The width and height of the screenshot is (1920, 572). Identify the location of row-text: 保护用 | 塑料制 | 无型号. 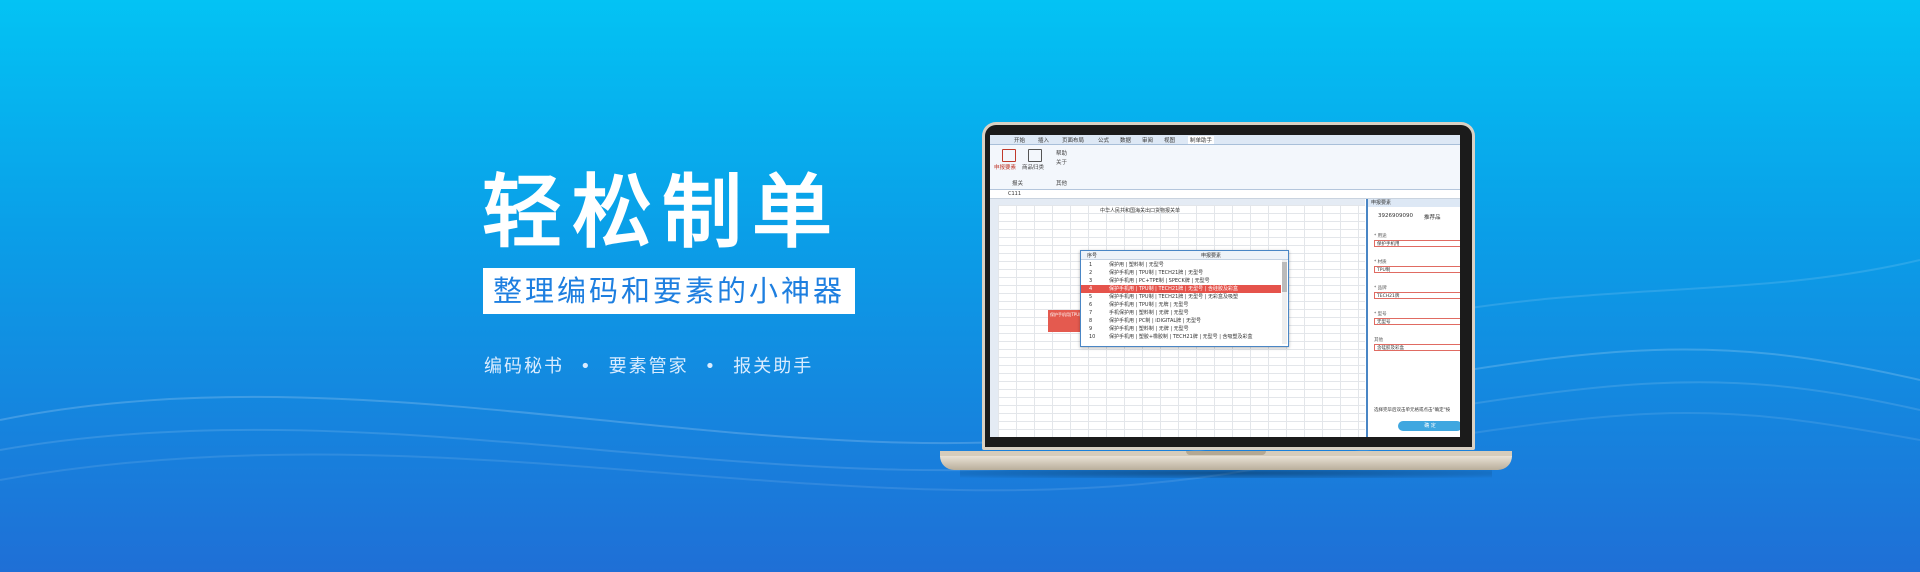
(1136, 265).